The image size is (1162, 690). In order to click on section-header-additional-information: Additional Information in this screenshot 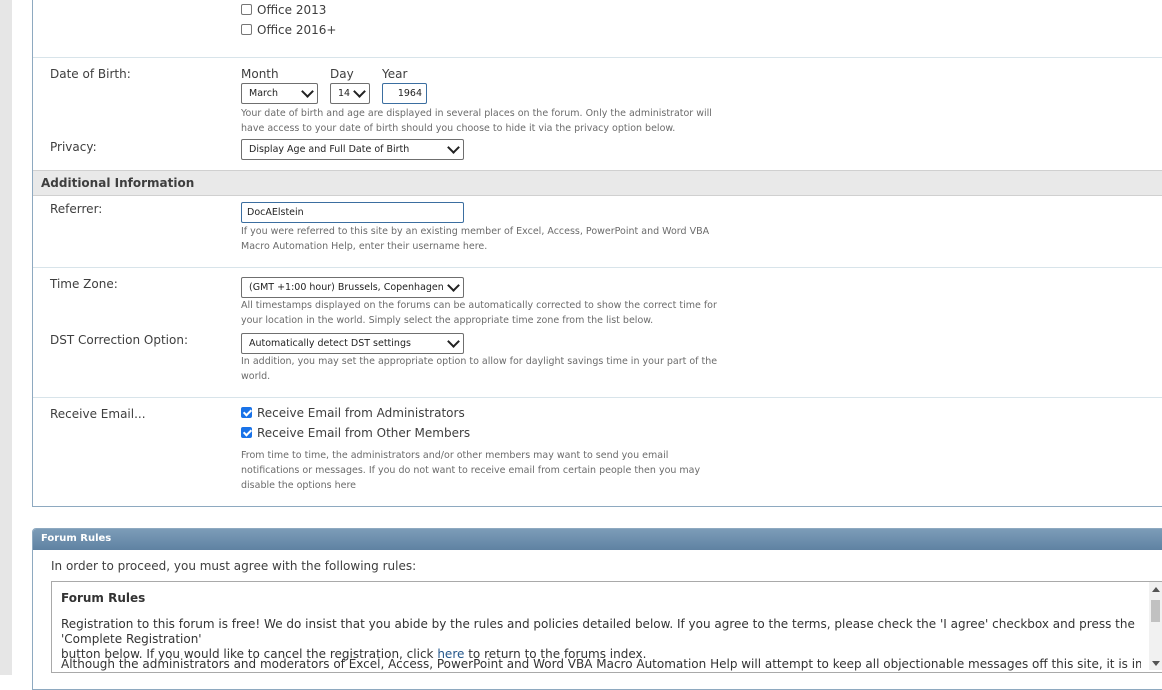, I will do `click(597, 183)`.